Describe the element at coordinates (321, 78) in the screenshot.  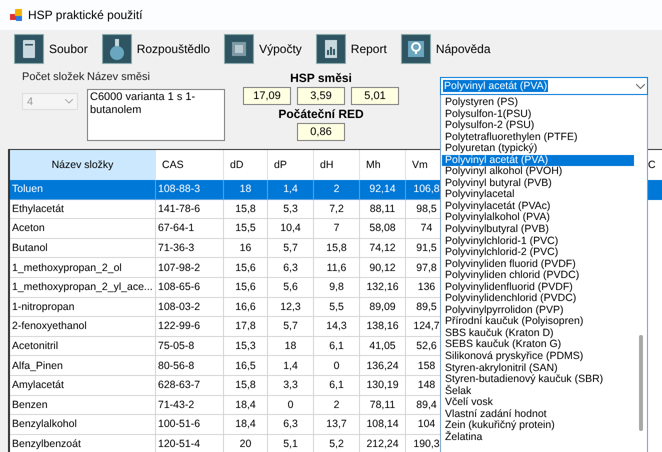
I see `section-label: HSP směsi` at that location.